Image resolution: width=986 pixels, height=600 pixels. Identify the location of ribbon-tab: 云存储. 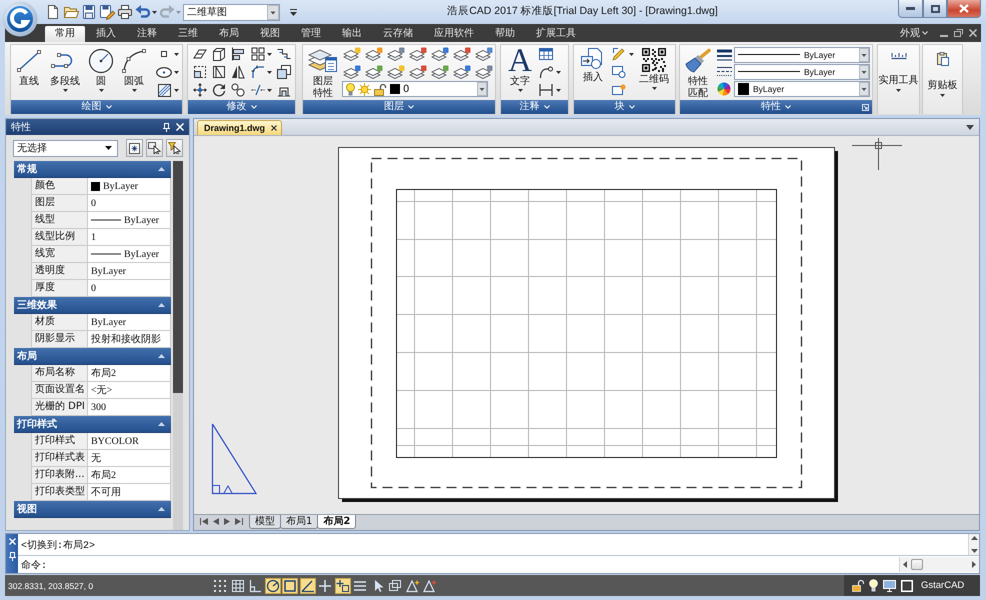
(398, 34).